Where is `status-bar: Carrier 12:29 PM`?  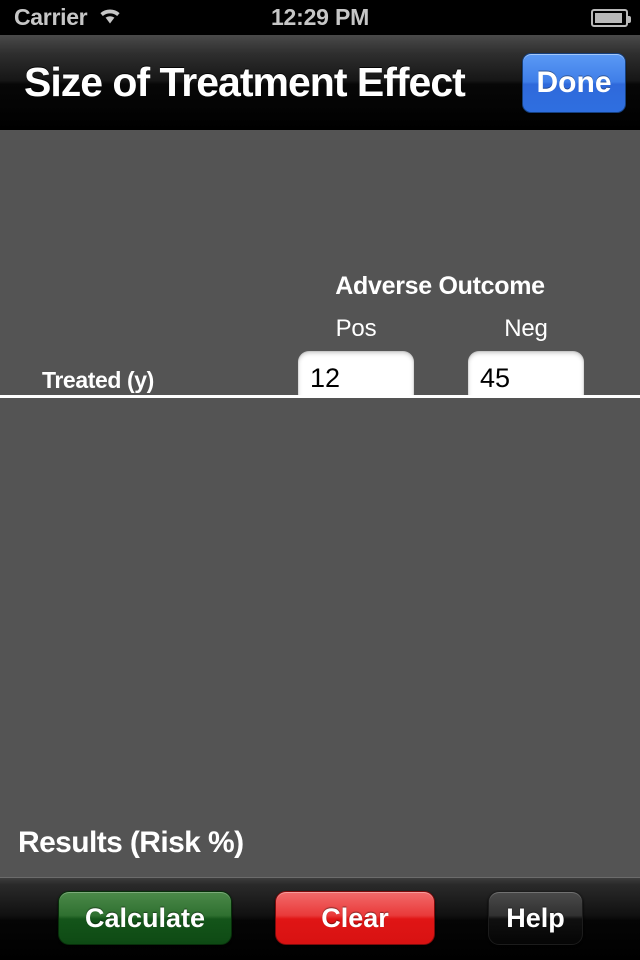
status-bar: Carrier 12:29 PM is located at coordinates (320, 17).